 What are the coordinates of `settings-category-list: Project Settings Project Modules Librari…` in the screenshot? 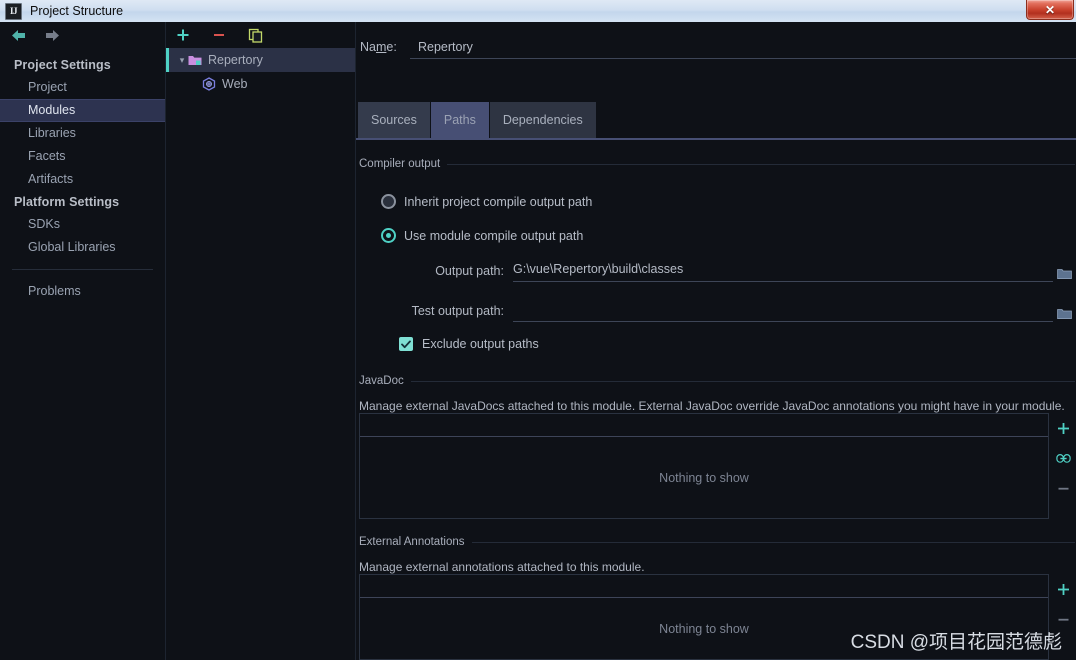 It's located at (82, 178).